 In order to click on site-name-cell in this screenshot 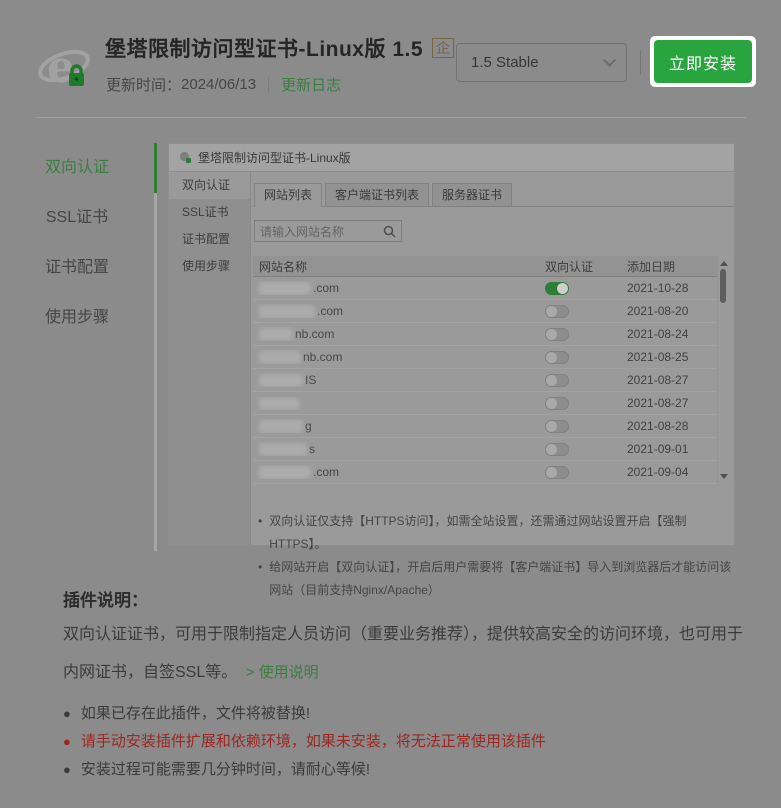, I will do `click(399, 403)`.